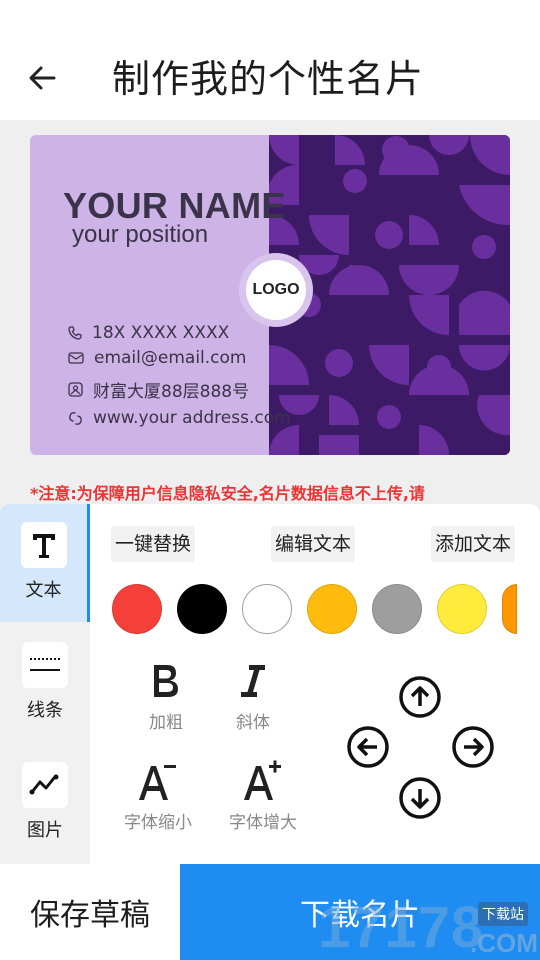 The image size is (540, 960). I want to click on header-bar: 制作我的个性名片, so click(270, 60).